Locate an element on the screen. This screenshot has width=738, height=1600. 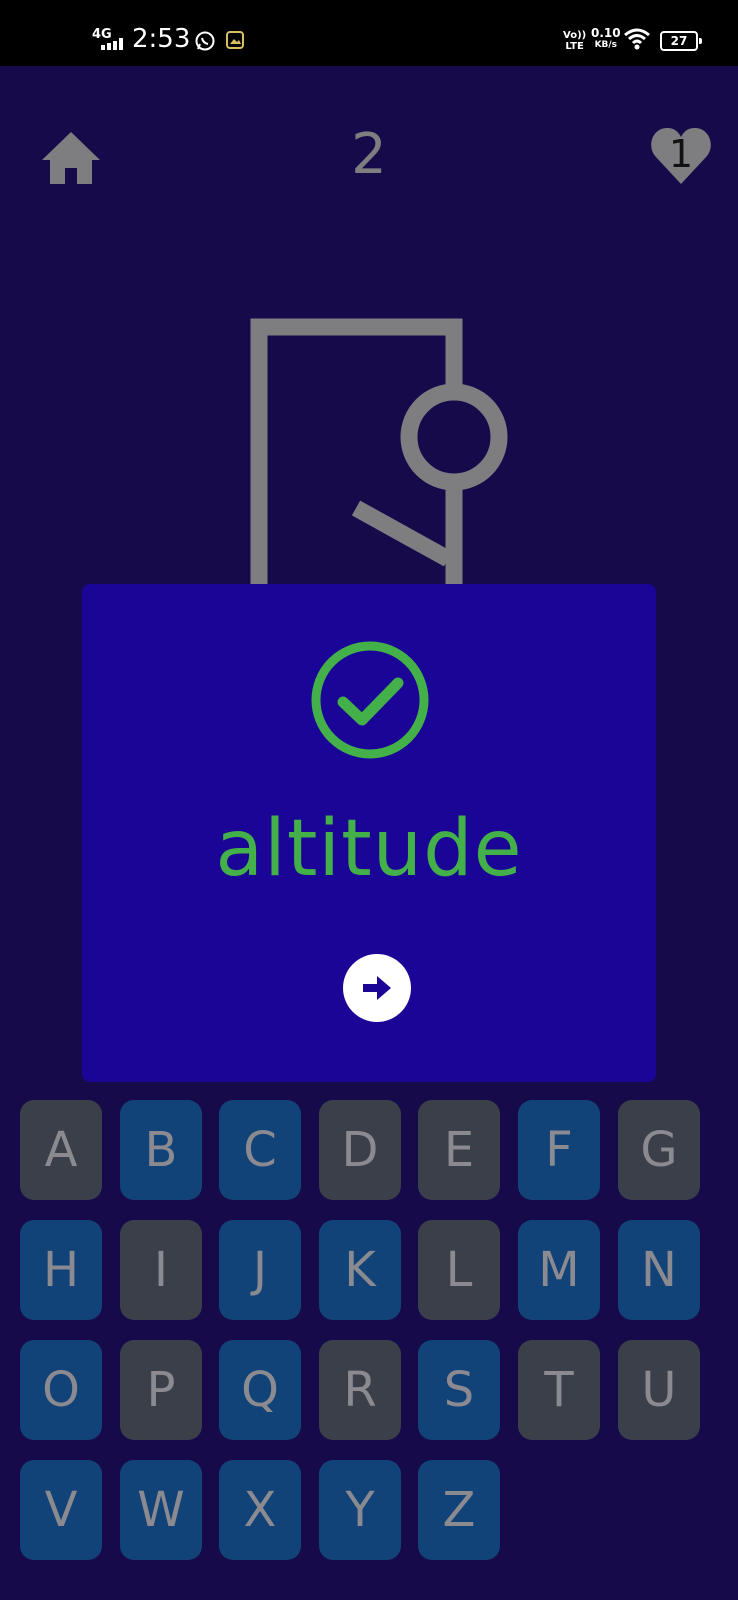
key-j: J is located at coordinates (260, 1270).